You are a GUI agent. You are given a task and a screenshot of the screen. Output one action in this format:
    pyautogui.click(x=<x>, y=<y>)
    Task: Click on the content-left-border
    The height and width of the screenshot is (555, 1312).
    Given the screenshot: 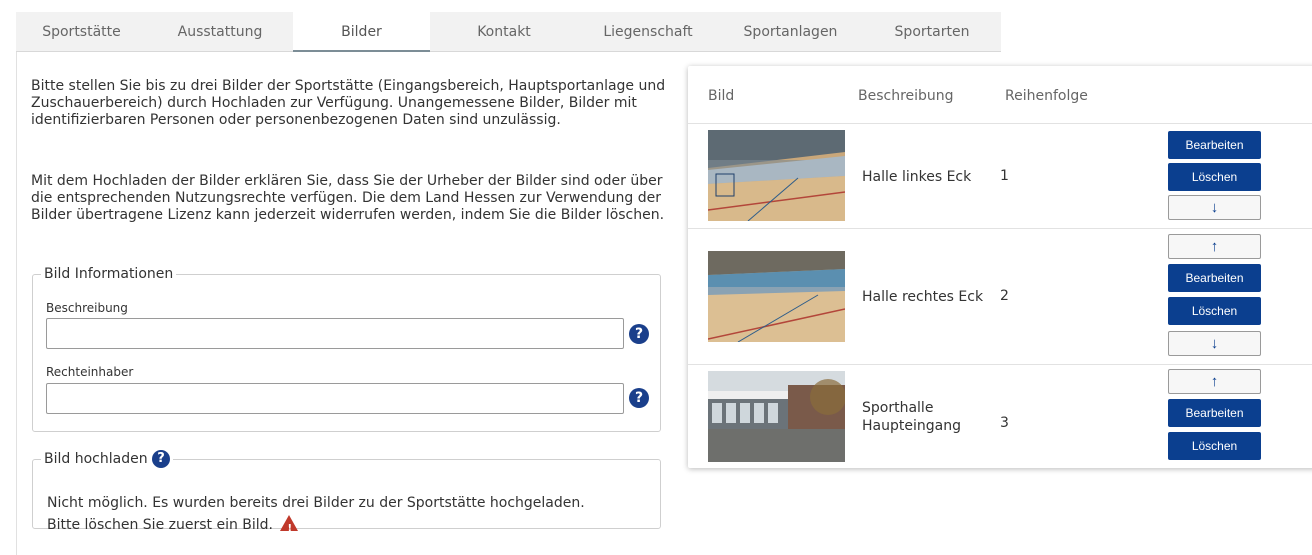 What is the action you would take?
    pyautogui.click(x=16, y=303)
    